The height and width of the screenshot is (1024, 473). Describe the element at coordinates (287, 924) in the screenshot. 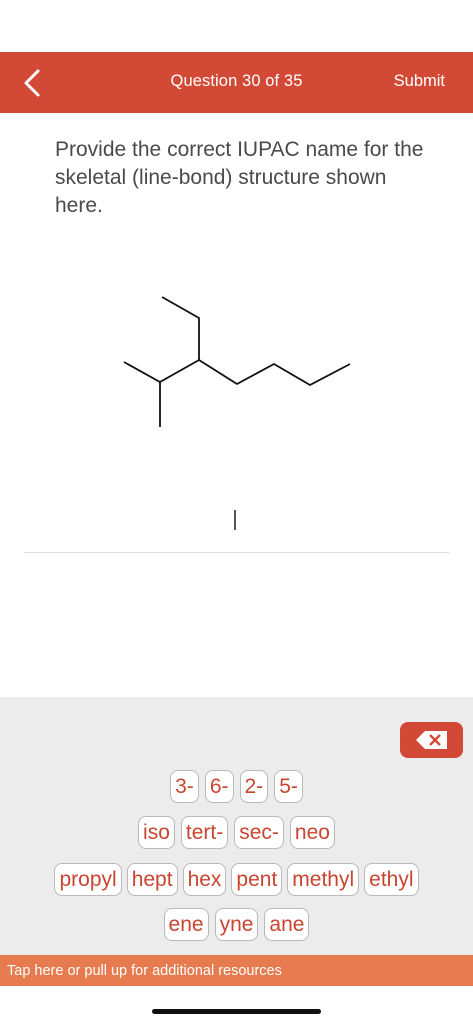

I see `key-ane: ane` at that location.